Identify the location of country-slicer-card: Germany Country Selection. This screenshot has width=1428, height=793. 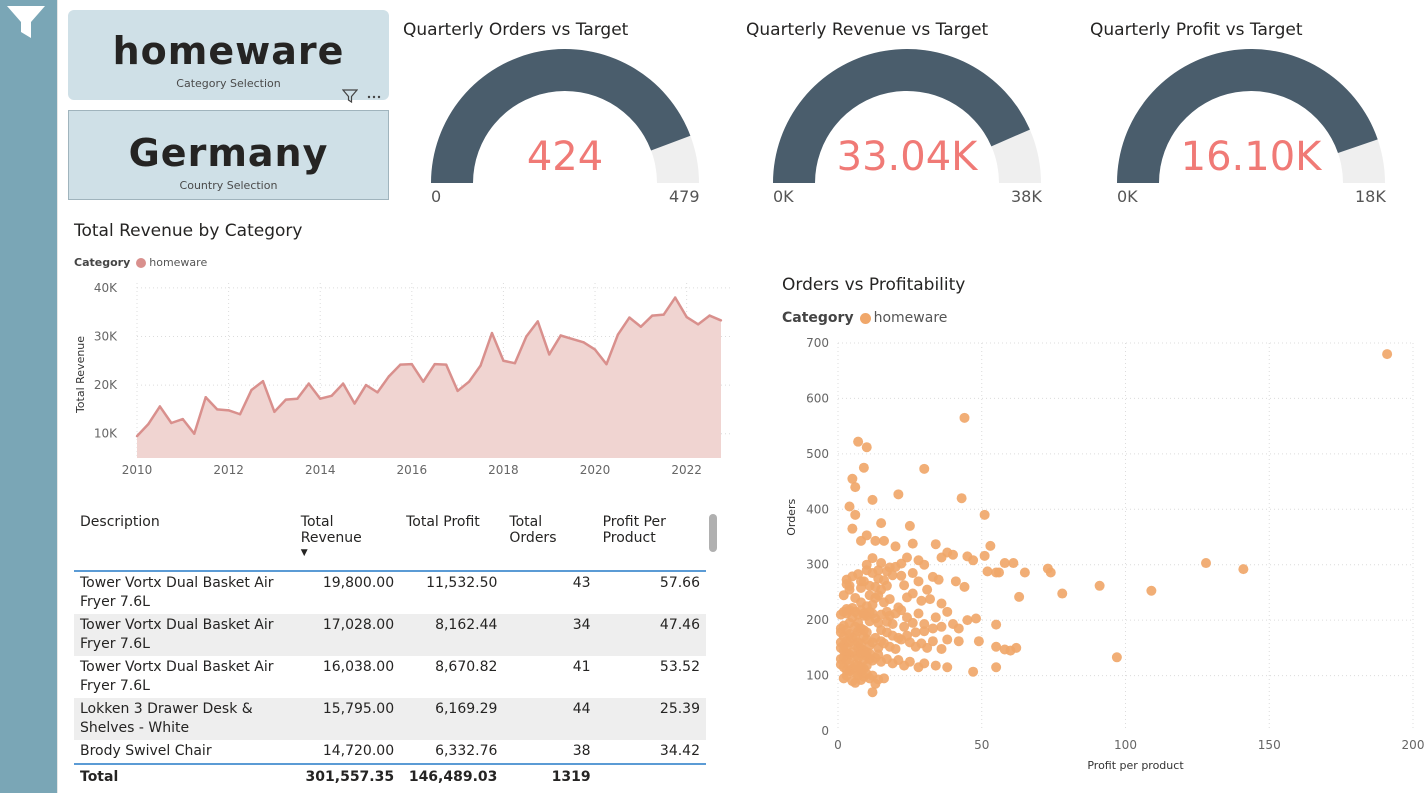
(228, 155).